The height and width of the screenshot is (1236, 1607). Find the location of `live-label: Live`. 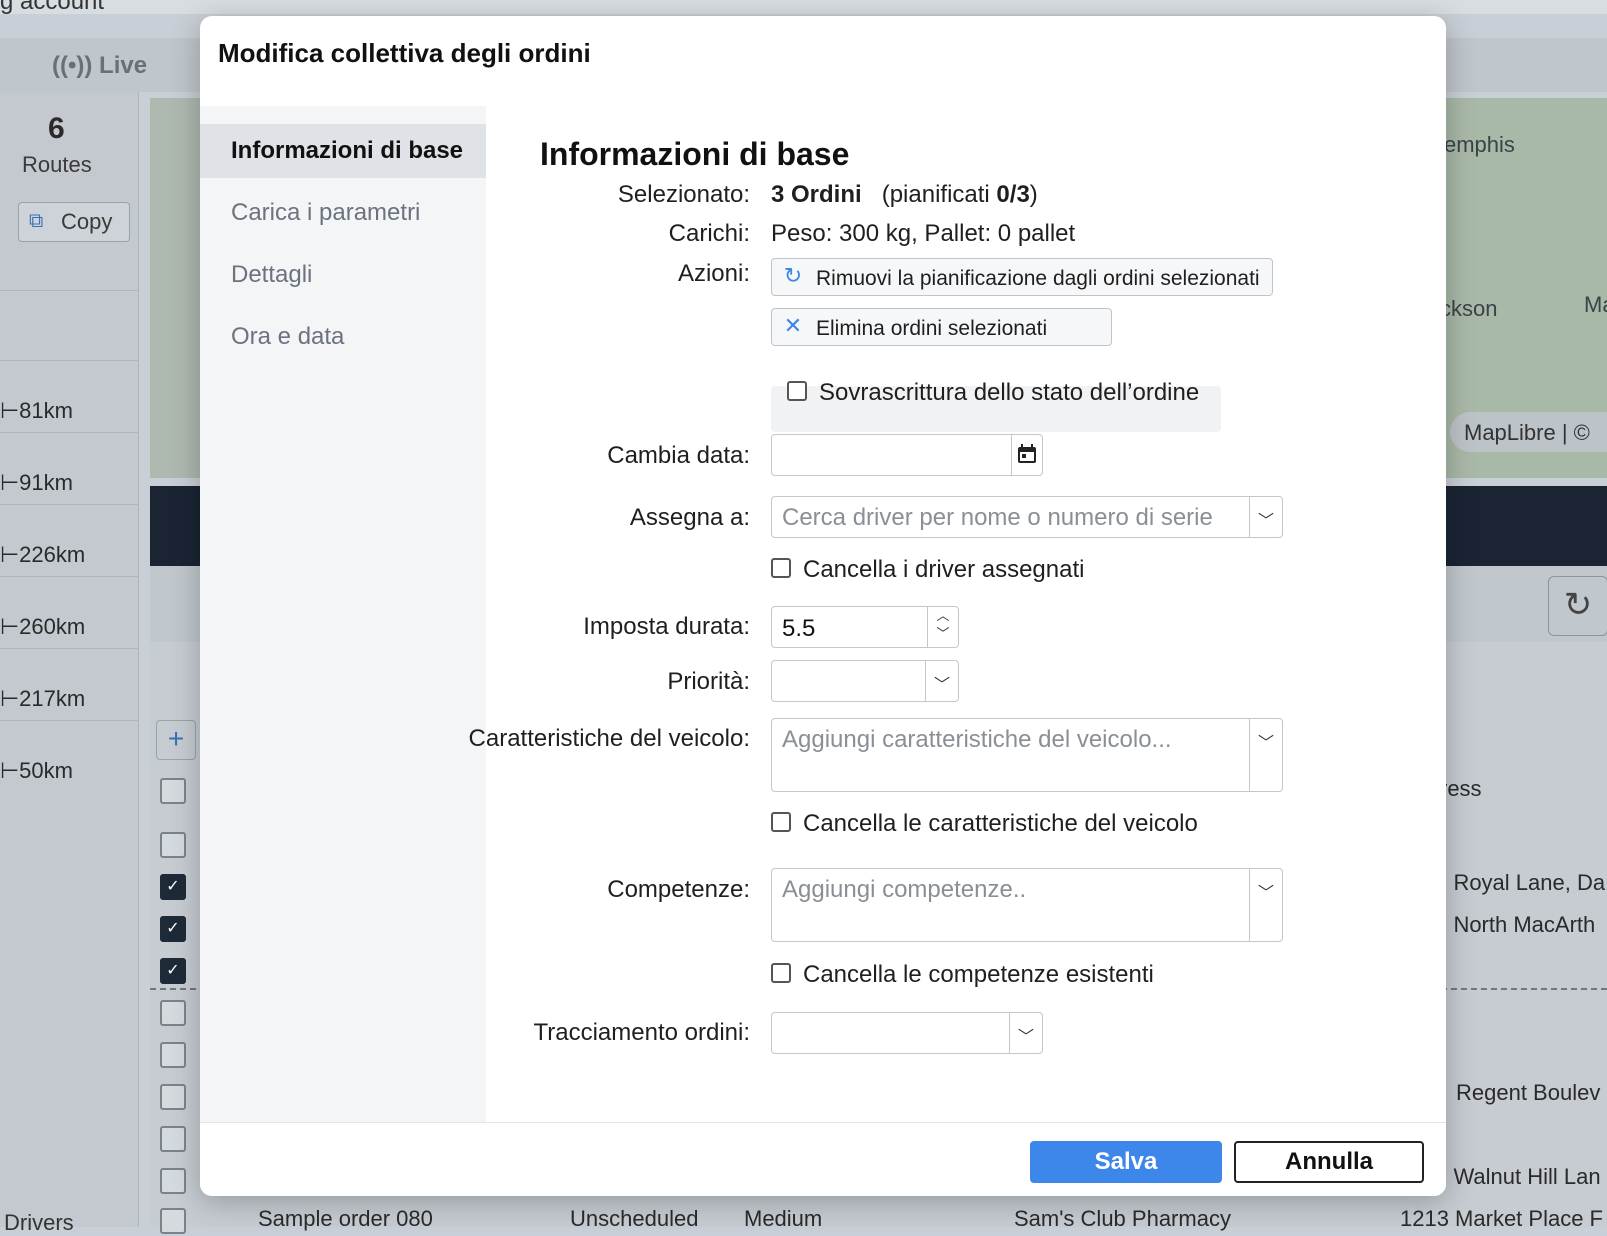

live-label: Live is located at coordinates (123, 65).